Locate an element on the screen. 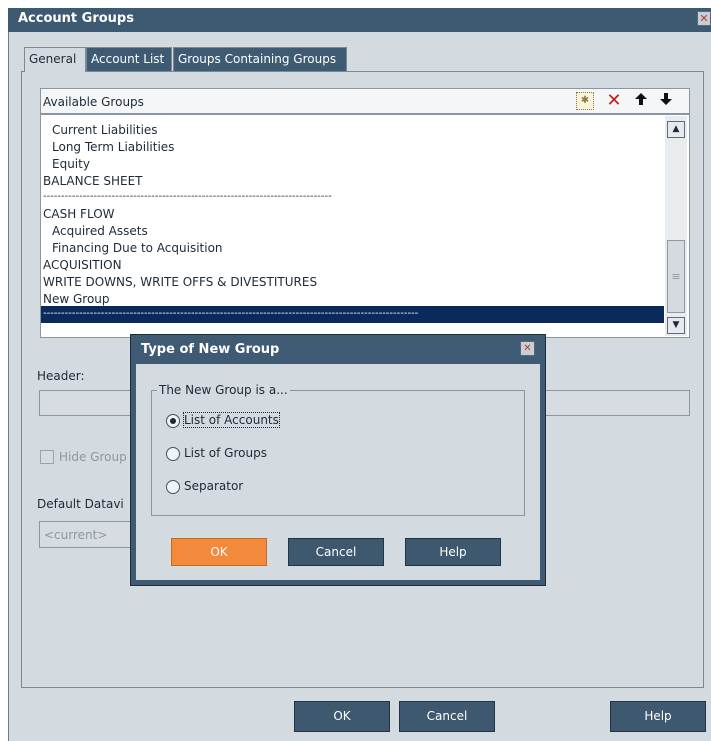 Image resolution: width=711 pixels, height=741 pixels. list-item: New Group is located at coordinates (76, 299).